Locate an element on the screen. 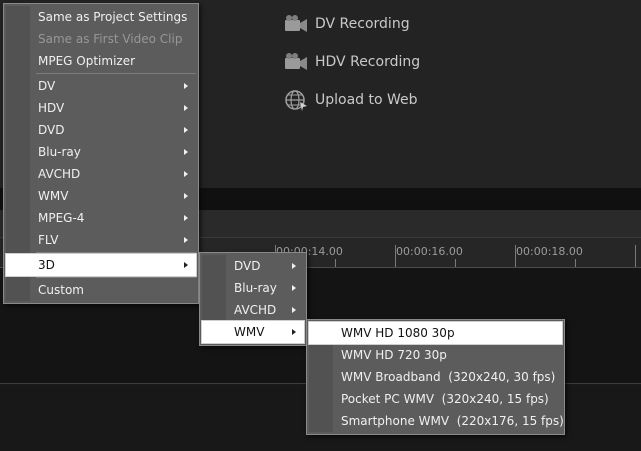 Image resolution: width=641 pixels, height=451 pixels. menu-item-avchd: AVCHD is located at coordinates (101, 174).